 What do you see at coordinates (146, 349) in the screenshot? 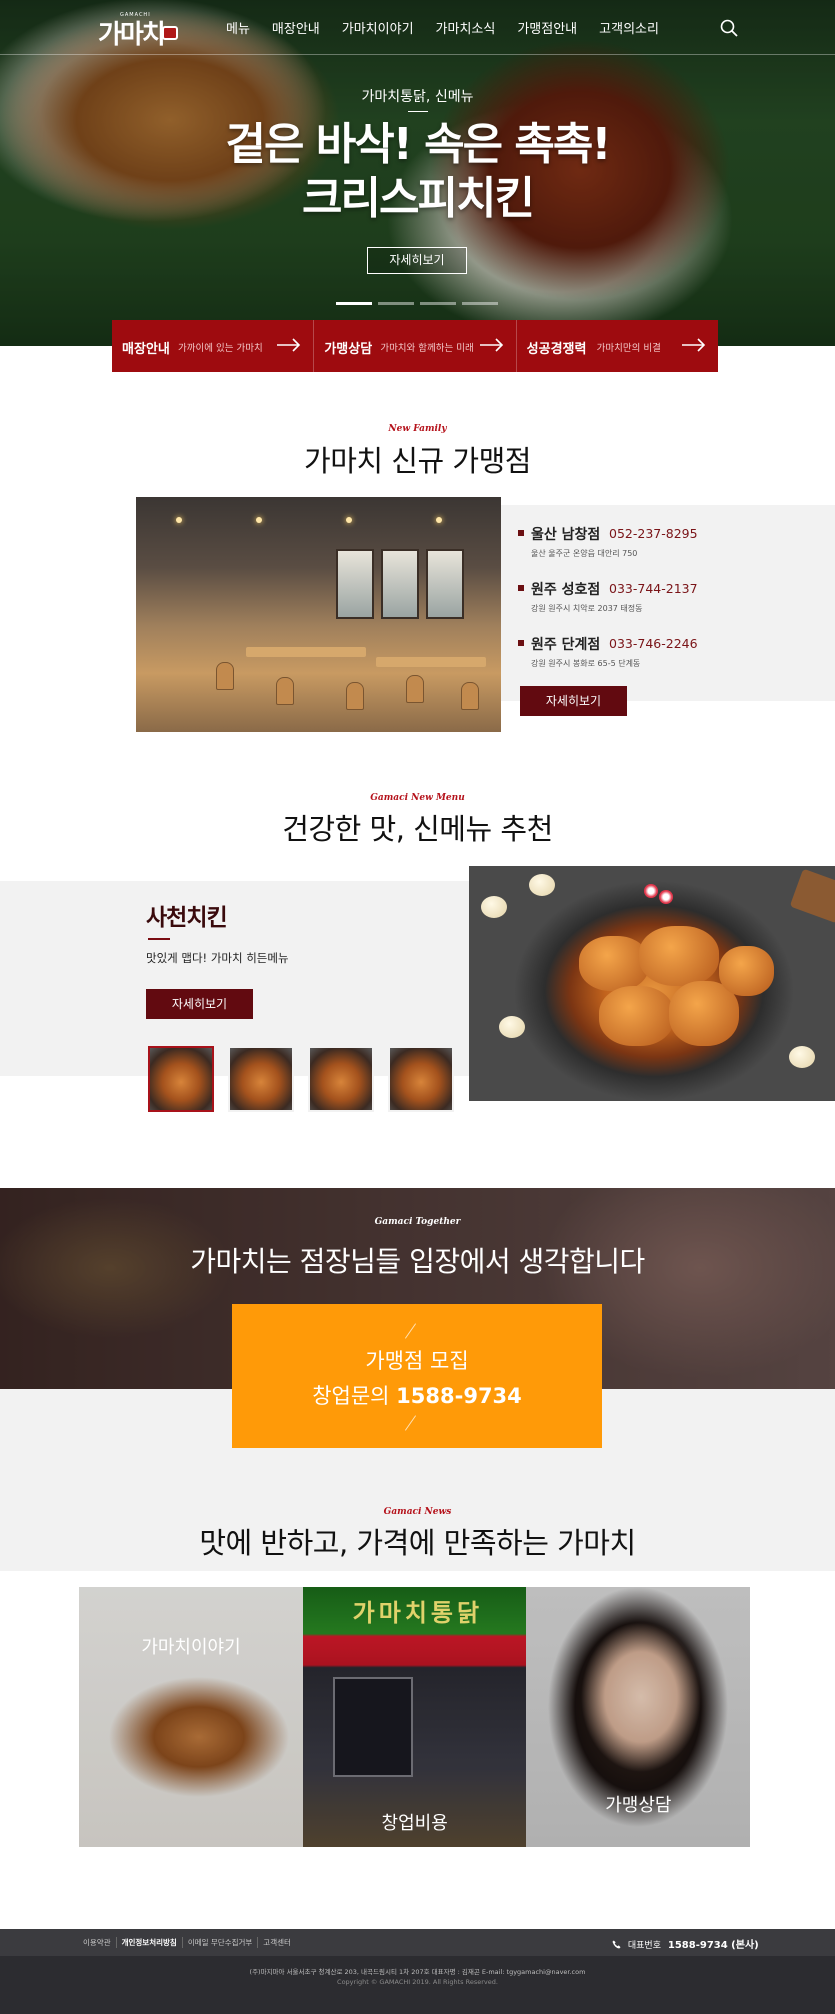
I see `quick-link-title: 매장안내` at bounding box center [146, 349].